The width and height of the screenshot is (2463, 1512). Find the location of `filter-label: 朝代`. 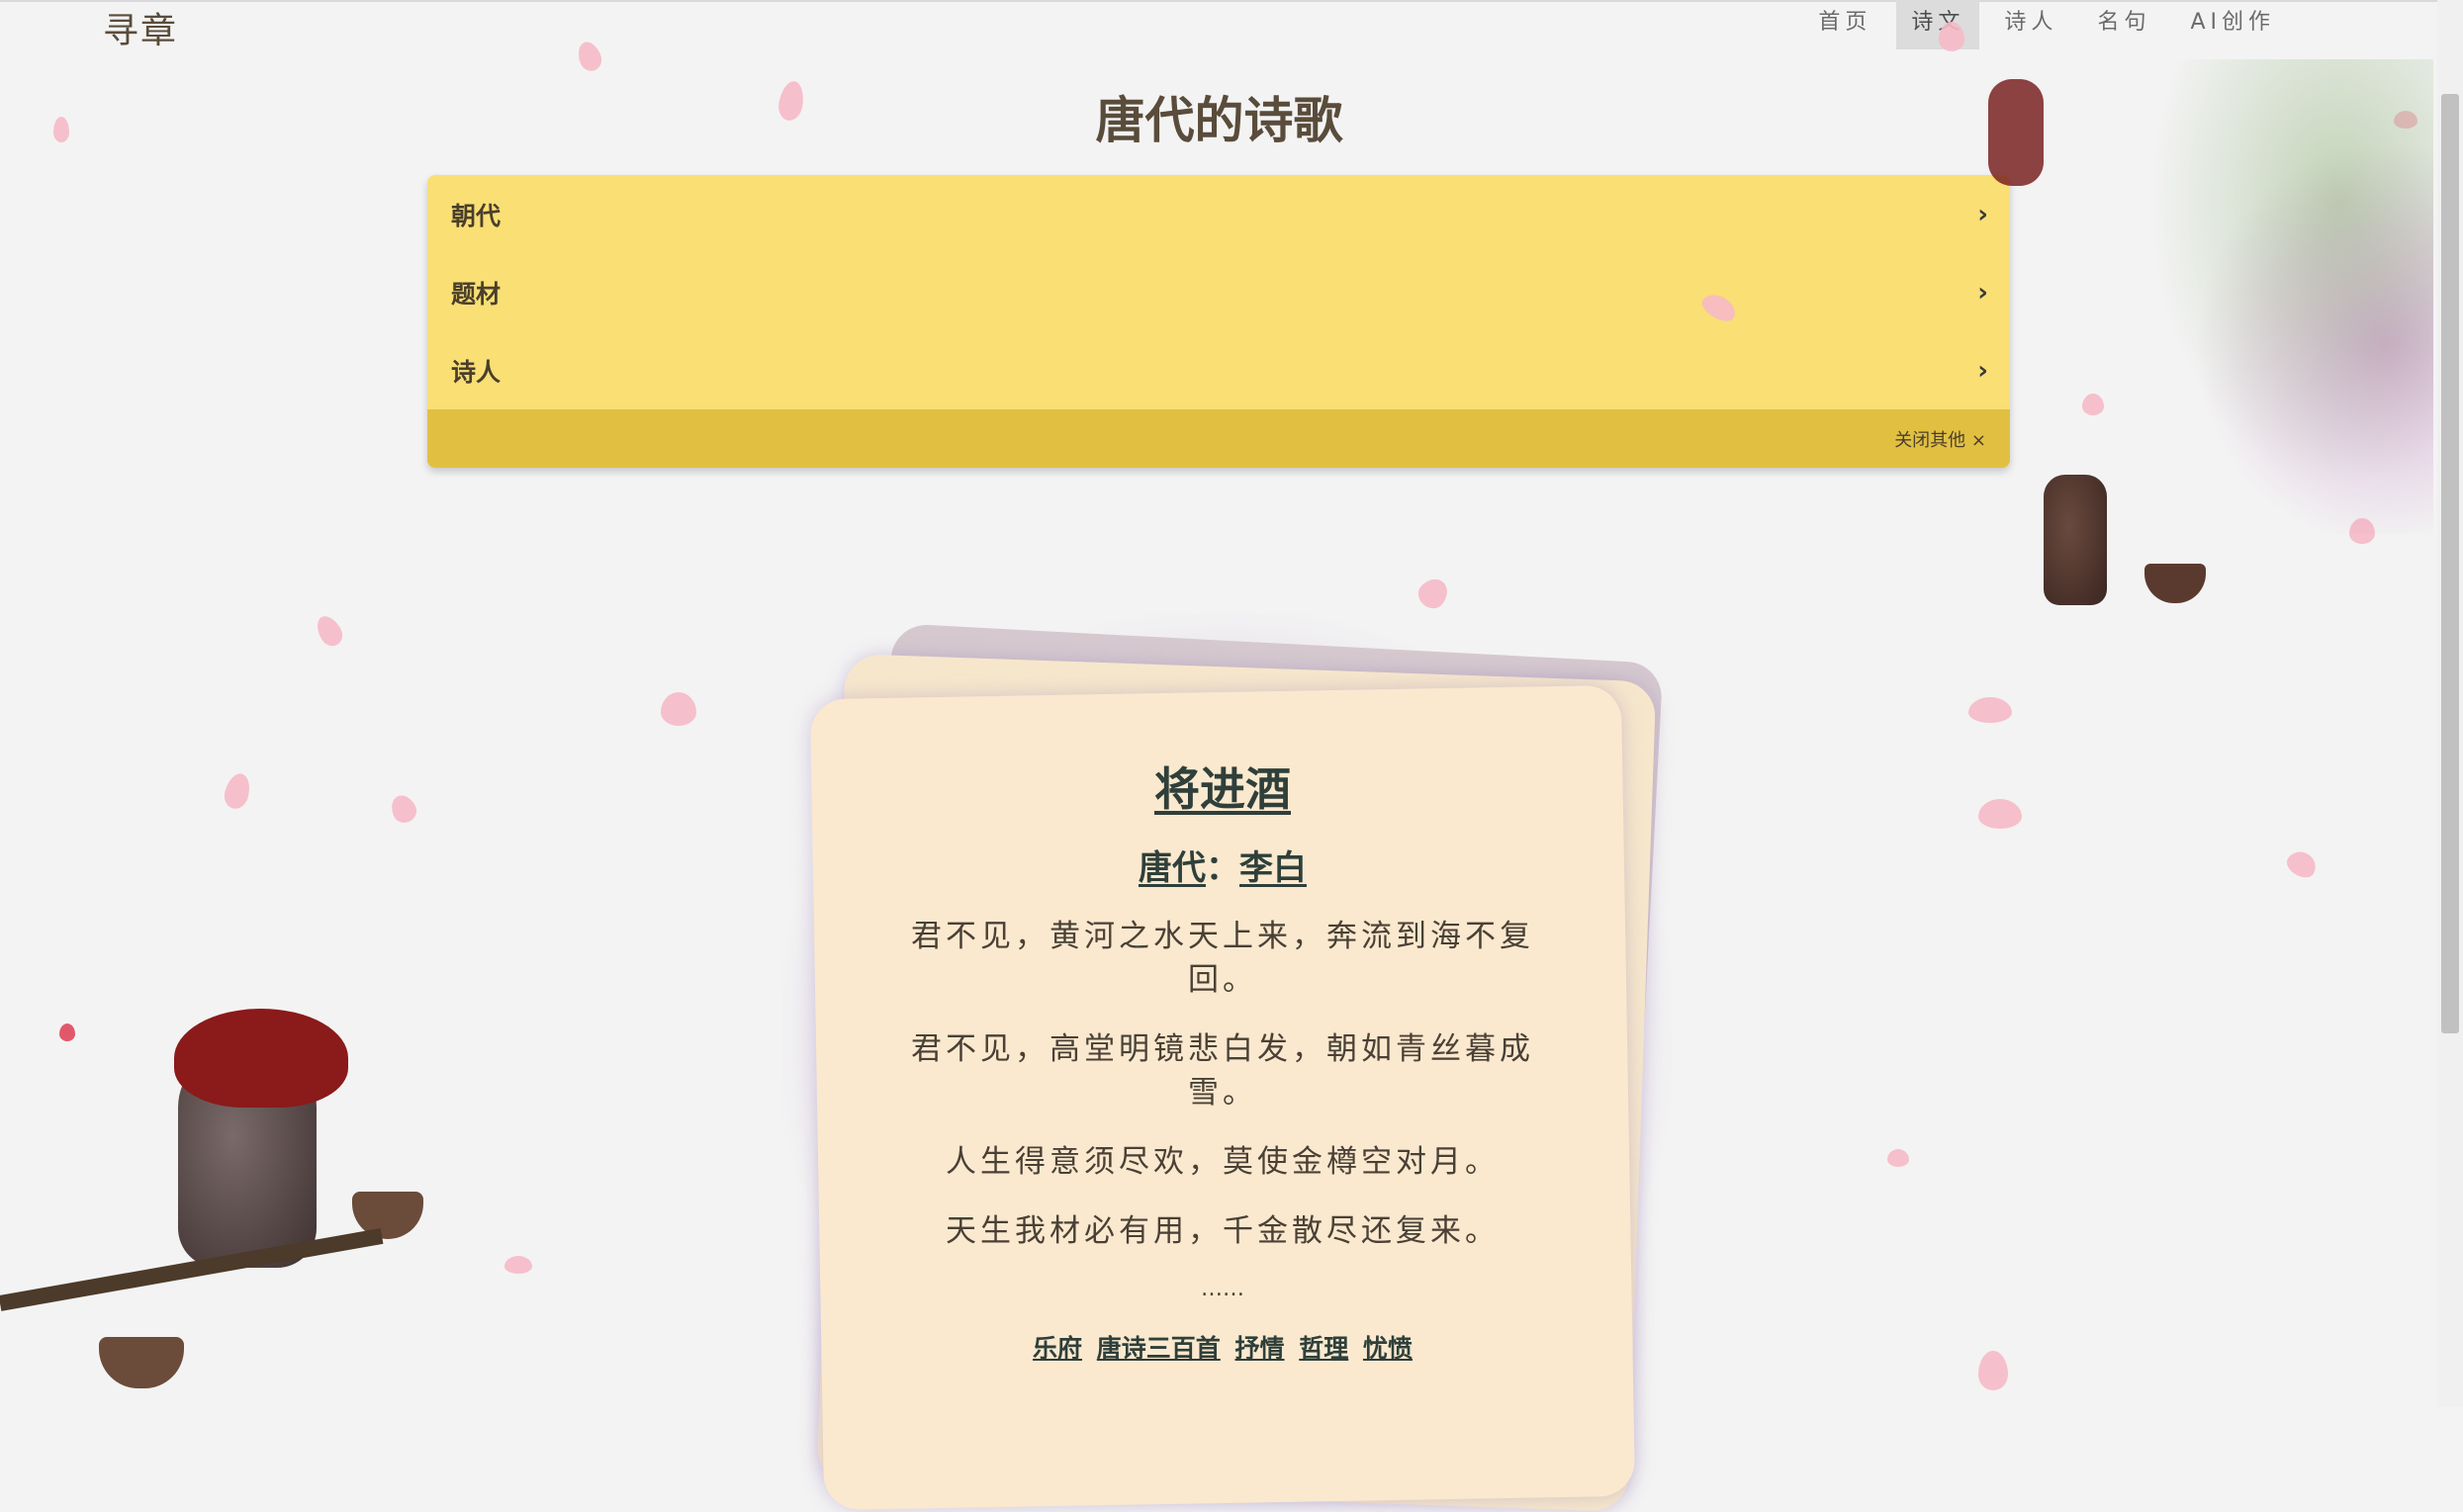

filter-label: 朝代 is located at coordinates (476, 216).